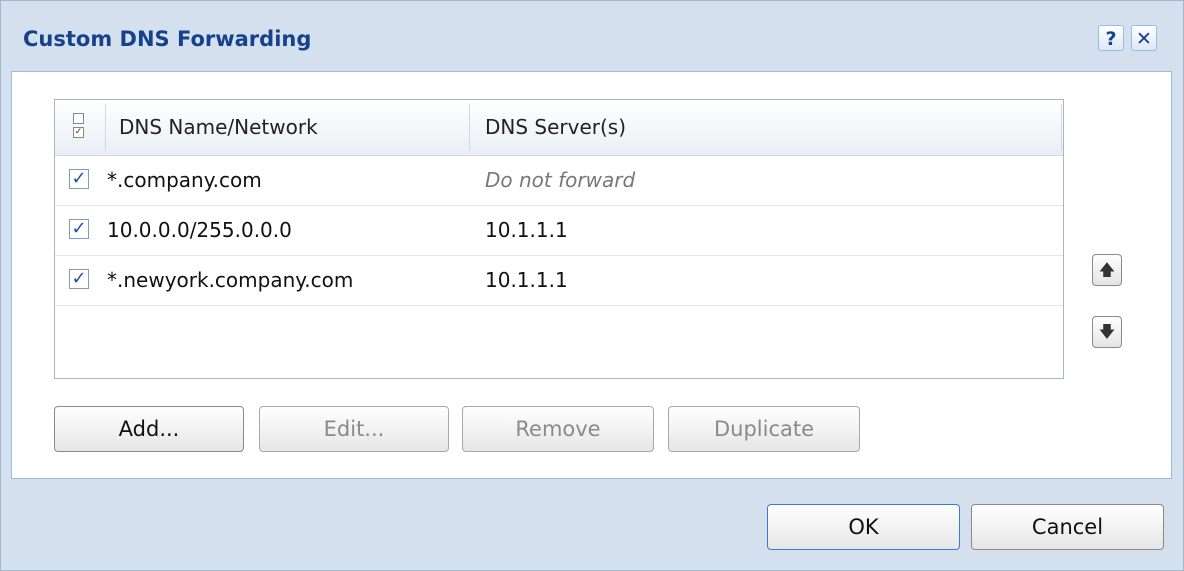 The width and height of the screenshot is (1184, 571). I want to click on table-row: ✓ 10.0.0.0/255.0.0.0 10.1.1.1, so click(559, 231).